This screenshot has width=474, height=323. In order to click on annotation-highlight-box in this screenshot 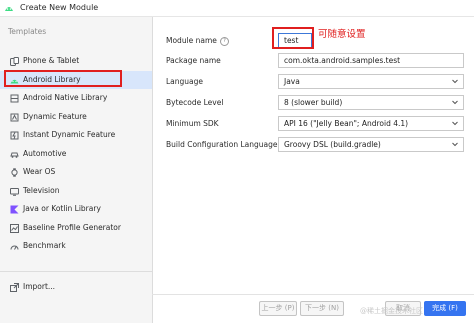, I will do `click(293, 38)`.